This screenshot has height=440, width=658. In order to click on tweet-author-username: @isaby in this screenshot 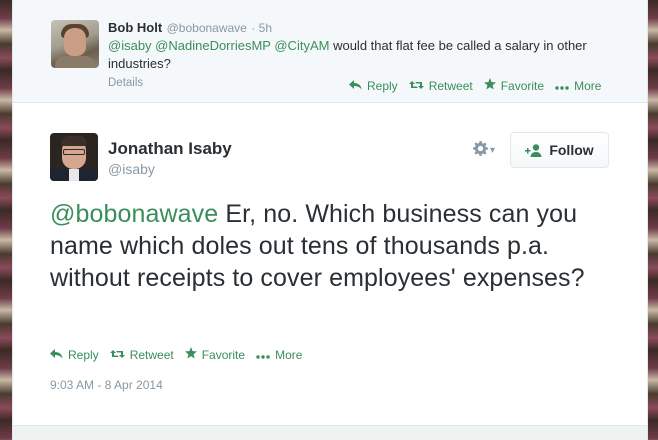, I will do `click(131, 169)`.